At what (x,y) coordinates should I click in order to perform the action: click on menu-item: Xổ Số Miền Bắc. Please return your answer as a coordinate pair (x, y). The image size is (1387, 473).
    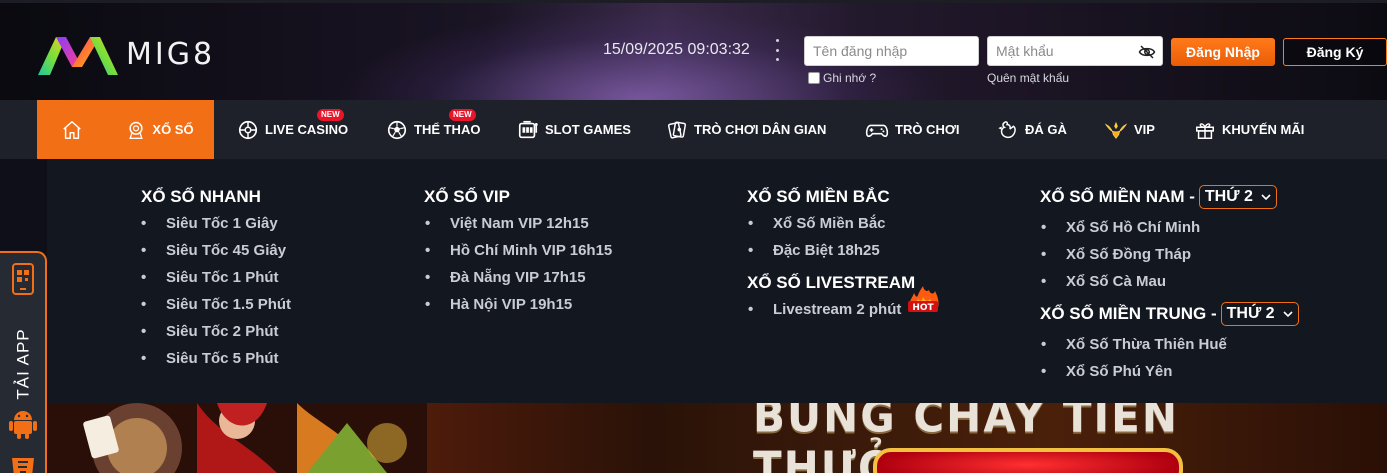
    Looking at the image, I should click on (816, 223).